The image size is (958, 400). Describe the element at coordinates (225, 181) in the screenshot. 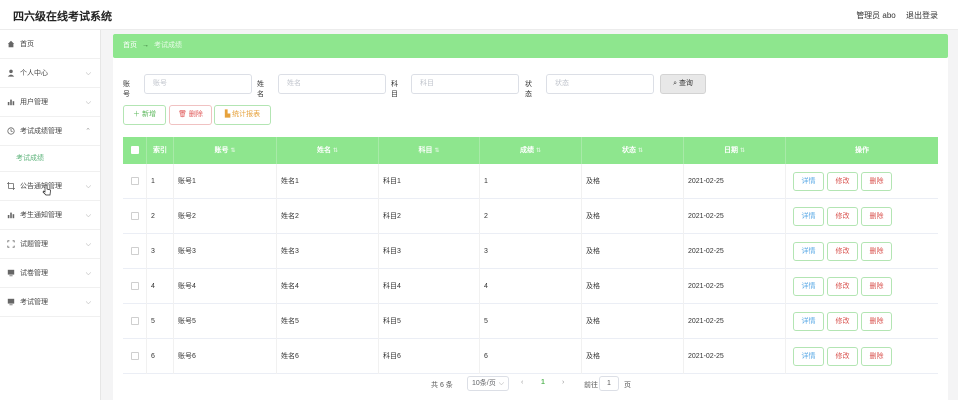

I see `cell-account: 账号1` at that location.